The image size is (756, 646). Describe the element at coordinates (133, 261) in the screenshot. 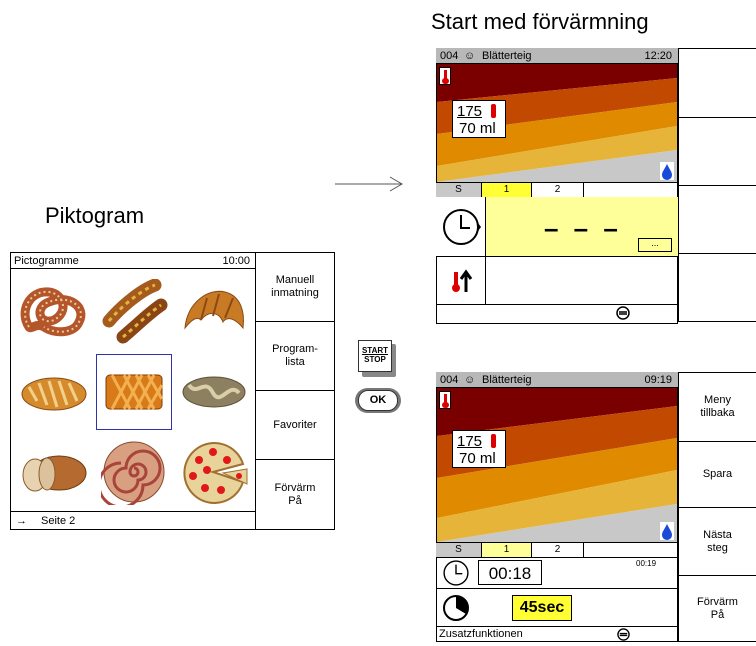

I see `pictogram-header: Pictogramme 10:00` at that location.